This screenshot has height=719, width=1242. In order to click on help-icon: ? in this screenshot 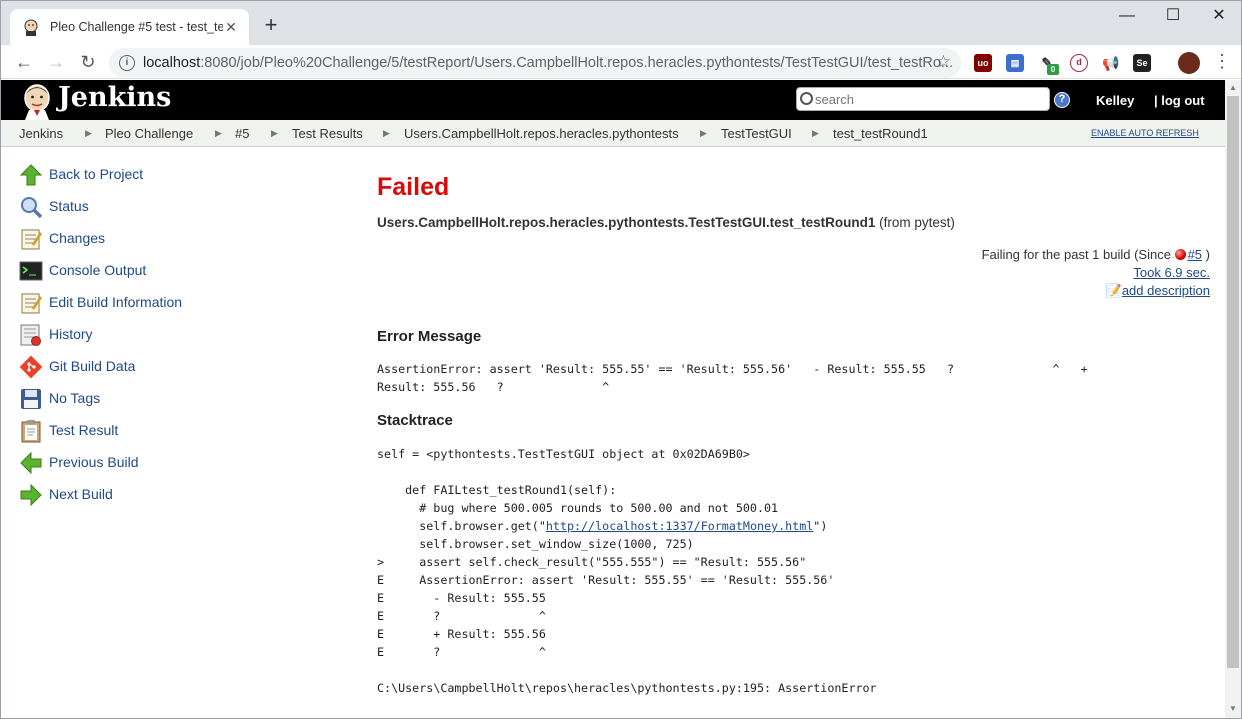, I will do `click(1062, 100)`.